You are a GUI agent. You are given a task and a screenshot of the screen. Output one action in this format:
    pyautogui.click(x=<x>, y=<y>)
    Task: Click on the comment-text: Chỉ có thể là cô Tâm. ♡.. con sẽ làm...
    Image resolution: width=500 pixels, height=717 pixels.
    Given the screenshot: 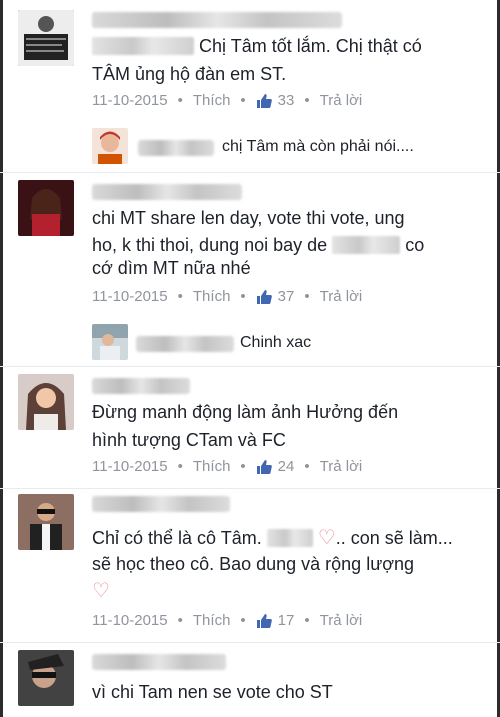 What is the action you would take?
    pyautogui.click(x=272, y=538)
    